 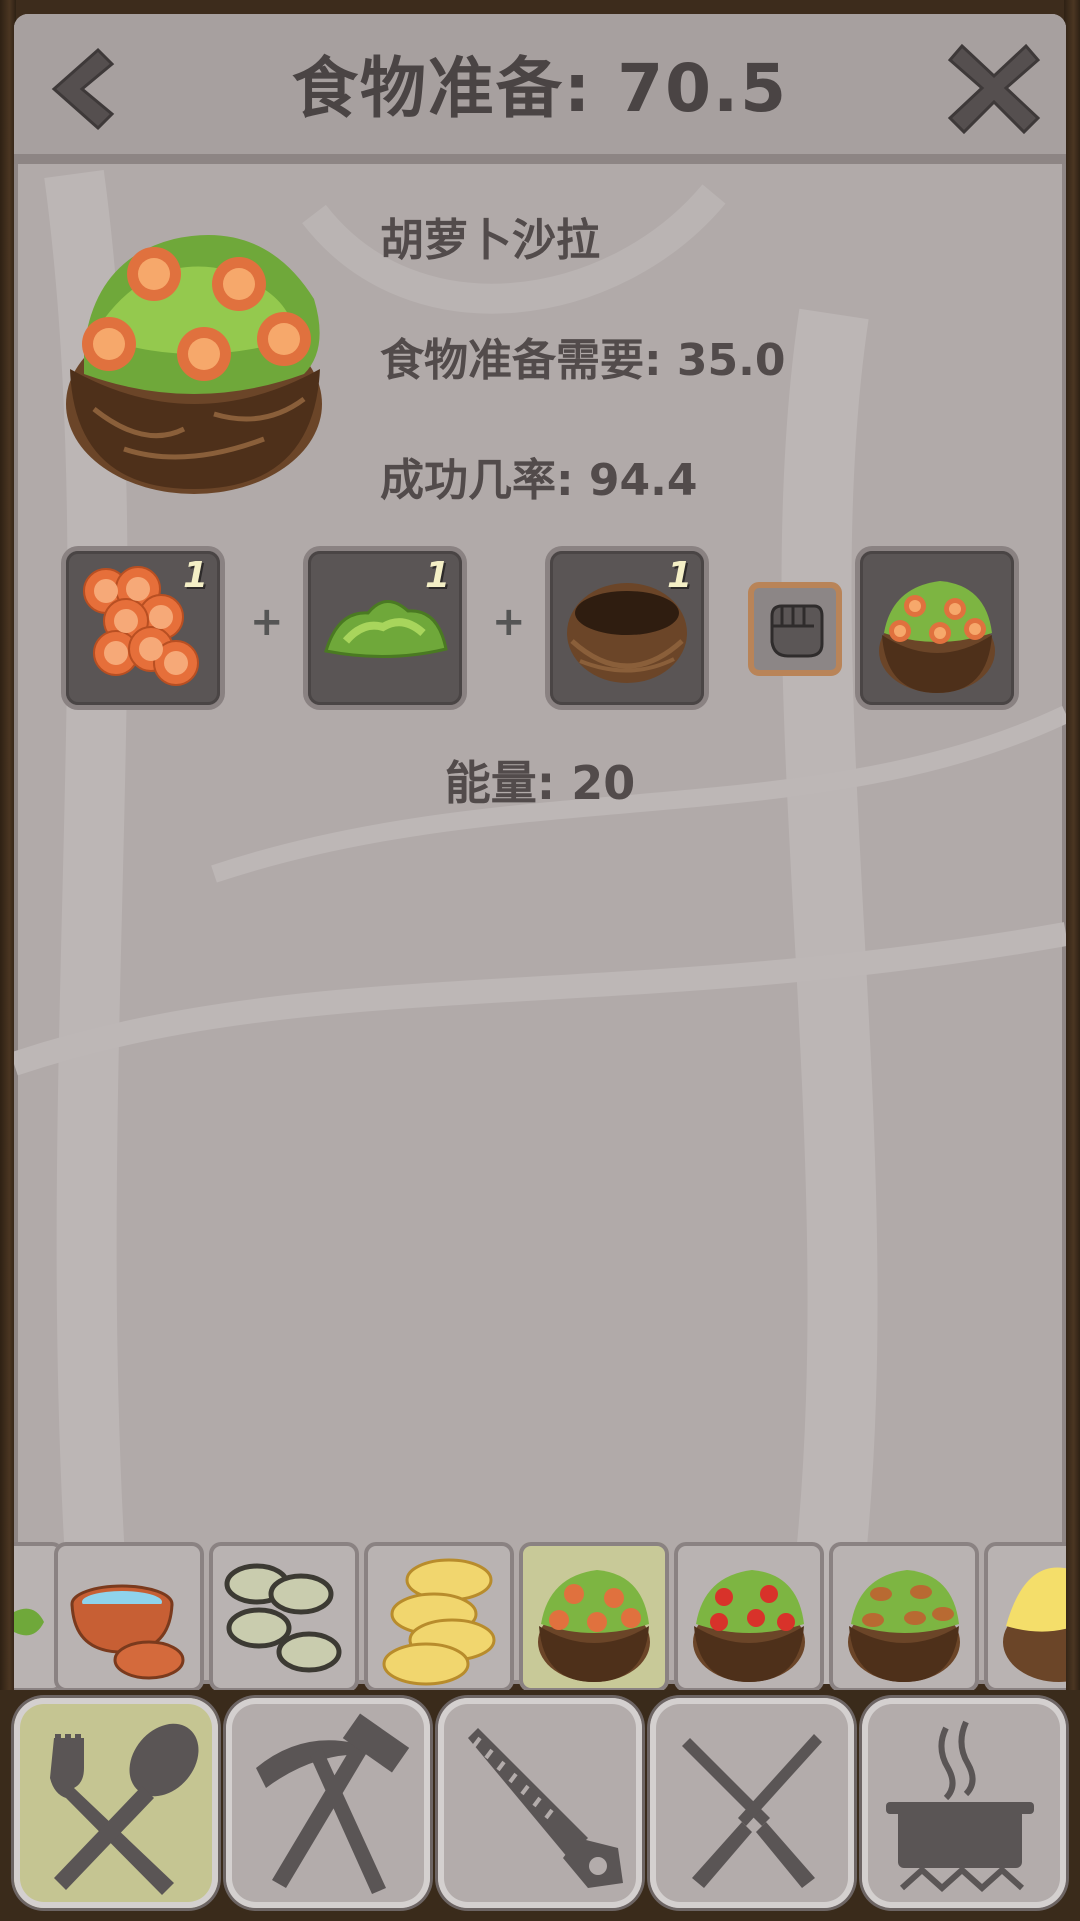 I want to click on recipe-tray, so click(x=540, y=1617).